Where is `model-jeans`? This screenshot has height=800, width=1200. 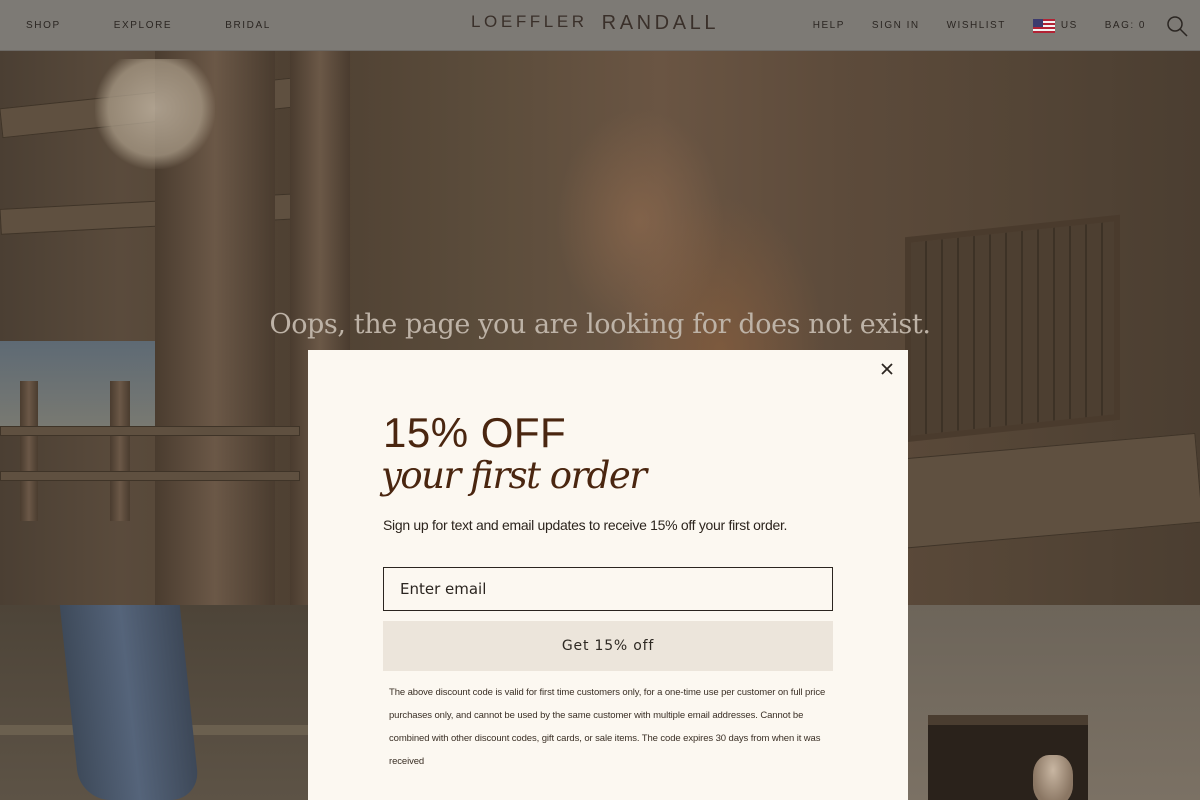
model-jeans is located at coordinates (130, 702).